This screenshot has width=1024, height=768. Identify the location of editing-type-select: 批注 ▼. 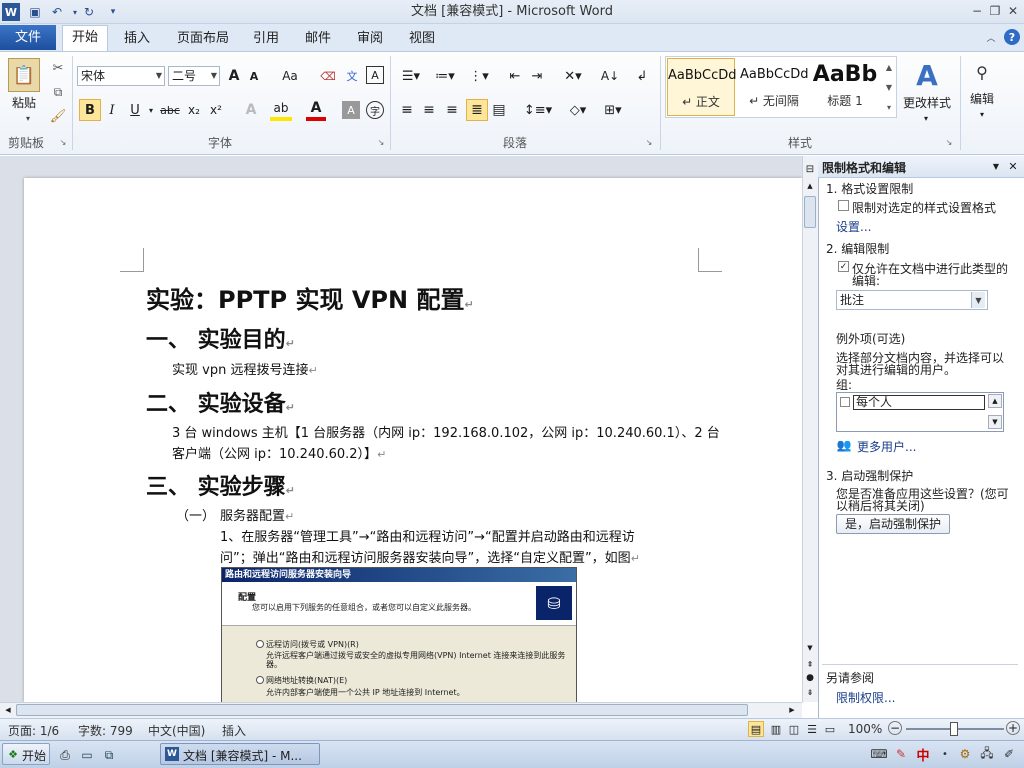
(912, 300).